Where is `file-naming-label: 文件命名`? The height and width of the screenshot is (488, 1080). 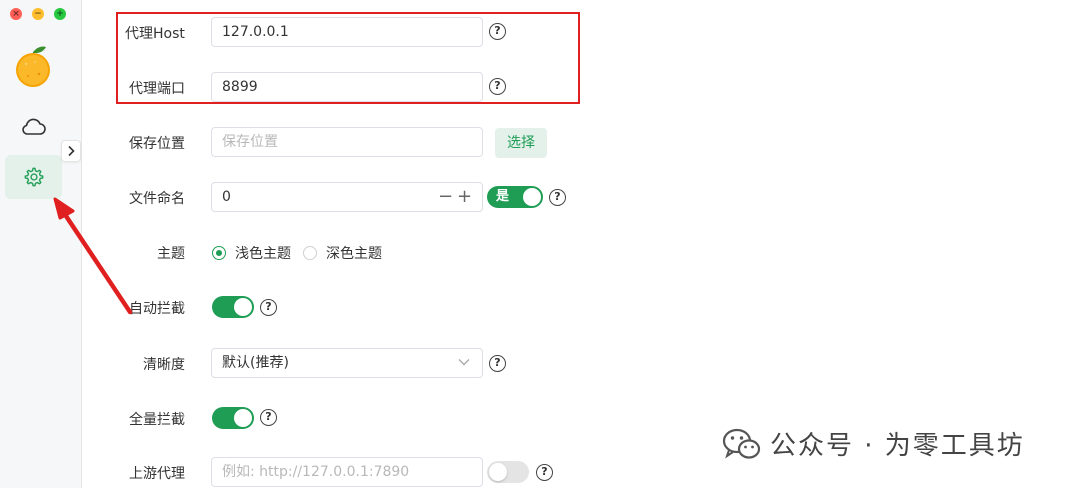 file-naming-label: 文件命名 is located at coordinates (157, 199).